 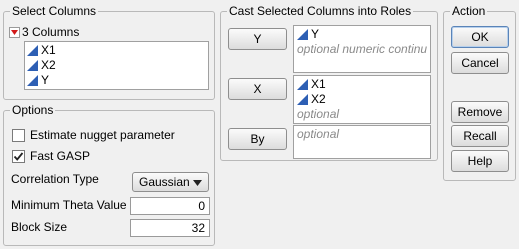 I want to click on recall-button: Recall, so click(x=480, y=136).